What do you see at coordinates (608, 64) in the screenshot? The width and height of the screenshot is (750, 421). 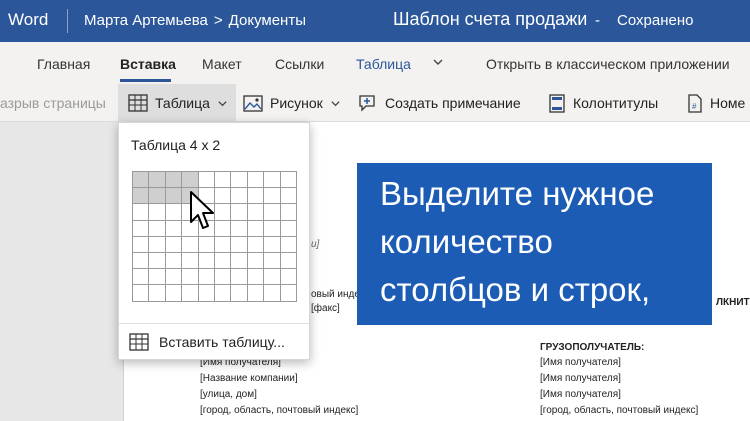 I see `open-desktop-app-button: Открыть в классическом приложении` at bounding box center [608, 64].